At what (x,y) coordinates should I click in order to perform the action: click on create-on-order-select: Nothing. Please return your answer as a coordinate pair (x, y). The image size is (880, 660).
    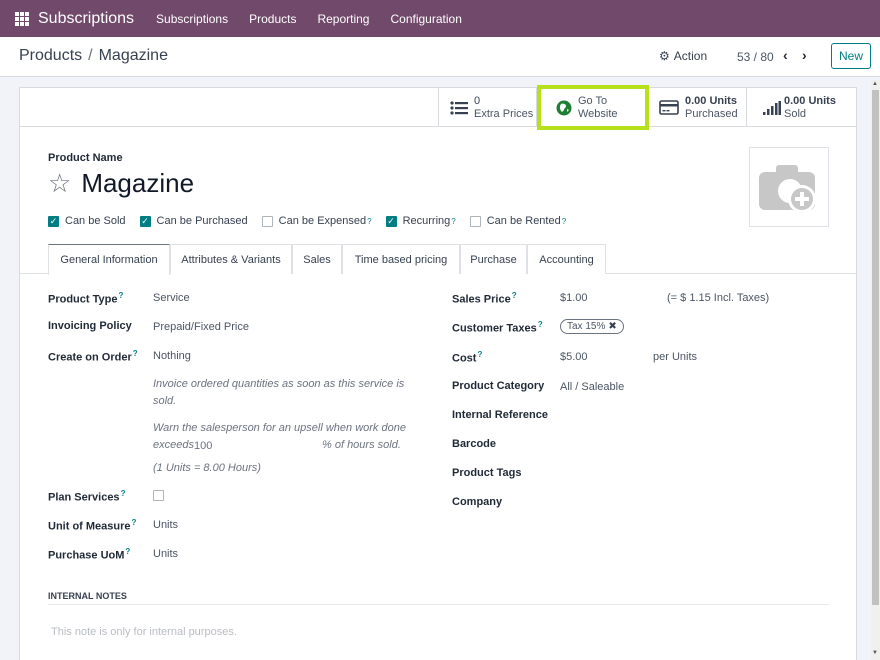
    Looking at the image, I should click on (172, 356).